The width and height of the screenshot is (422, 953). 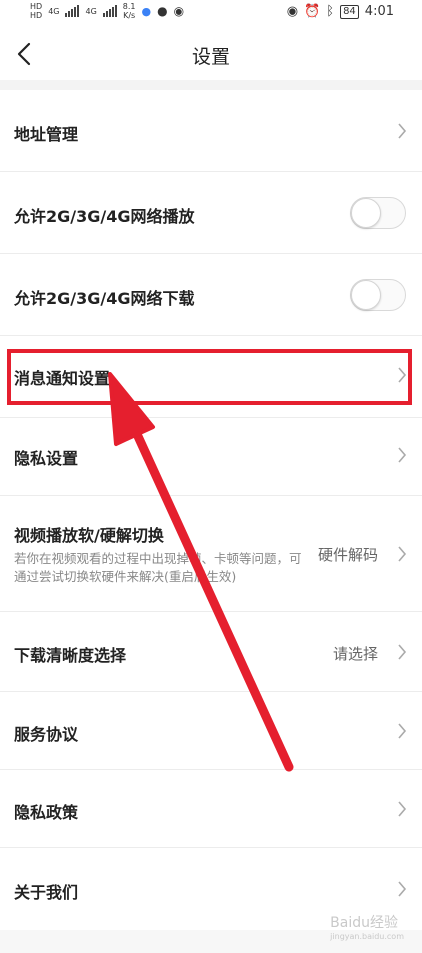 What do you see at coordinates (146, 11) in the screenshot?
I see `shield-icon: ●` at bounding box center [146, 11].